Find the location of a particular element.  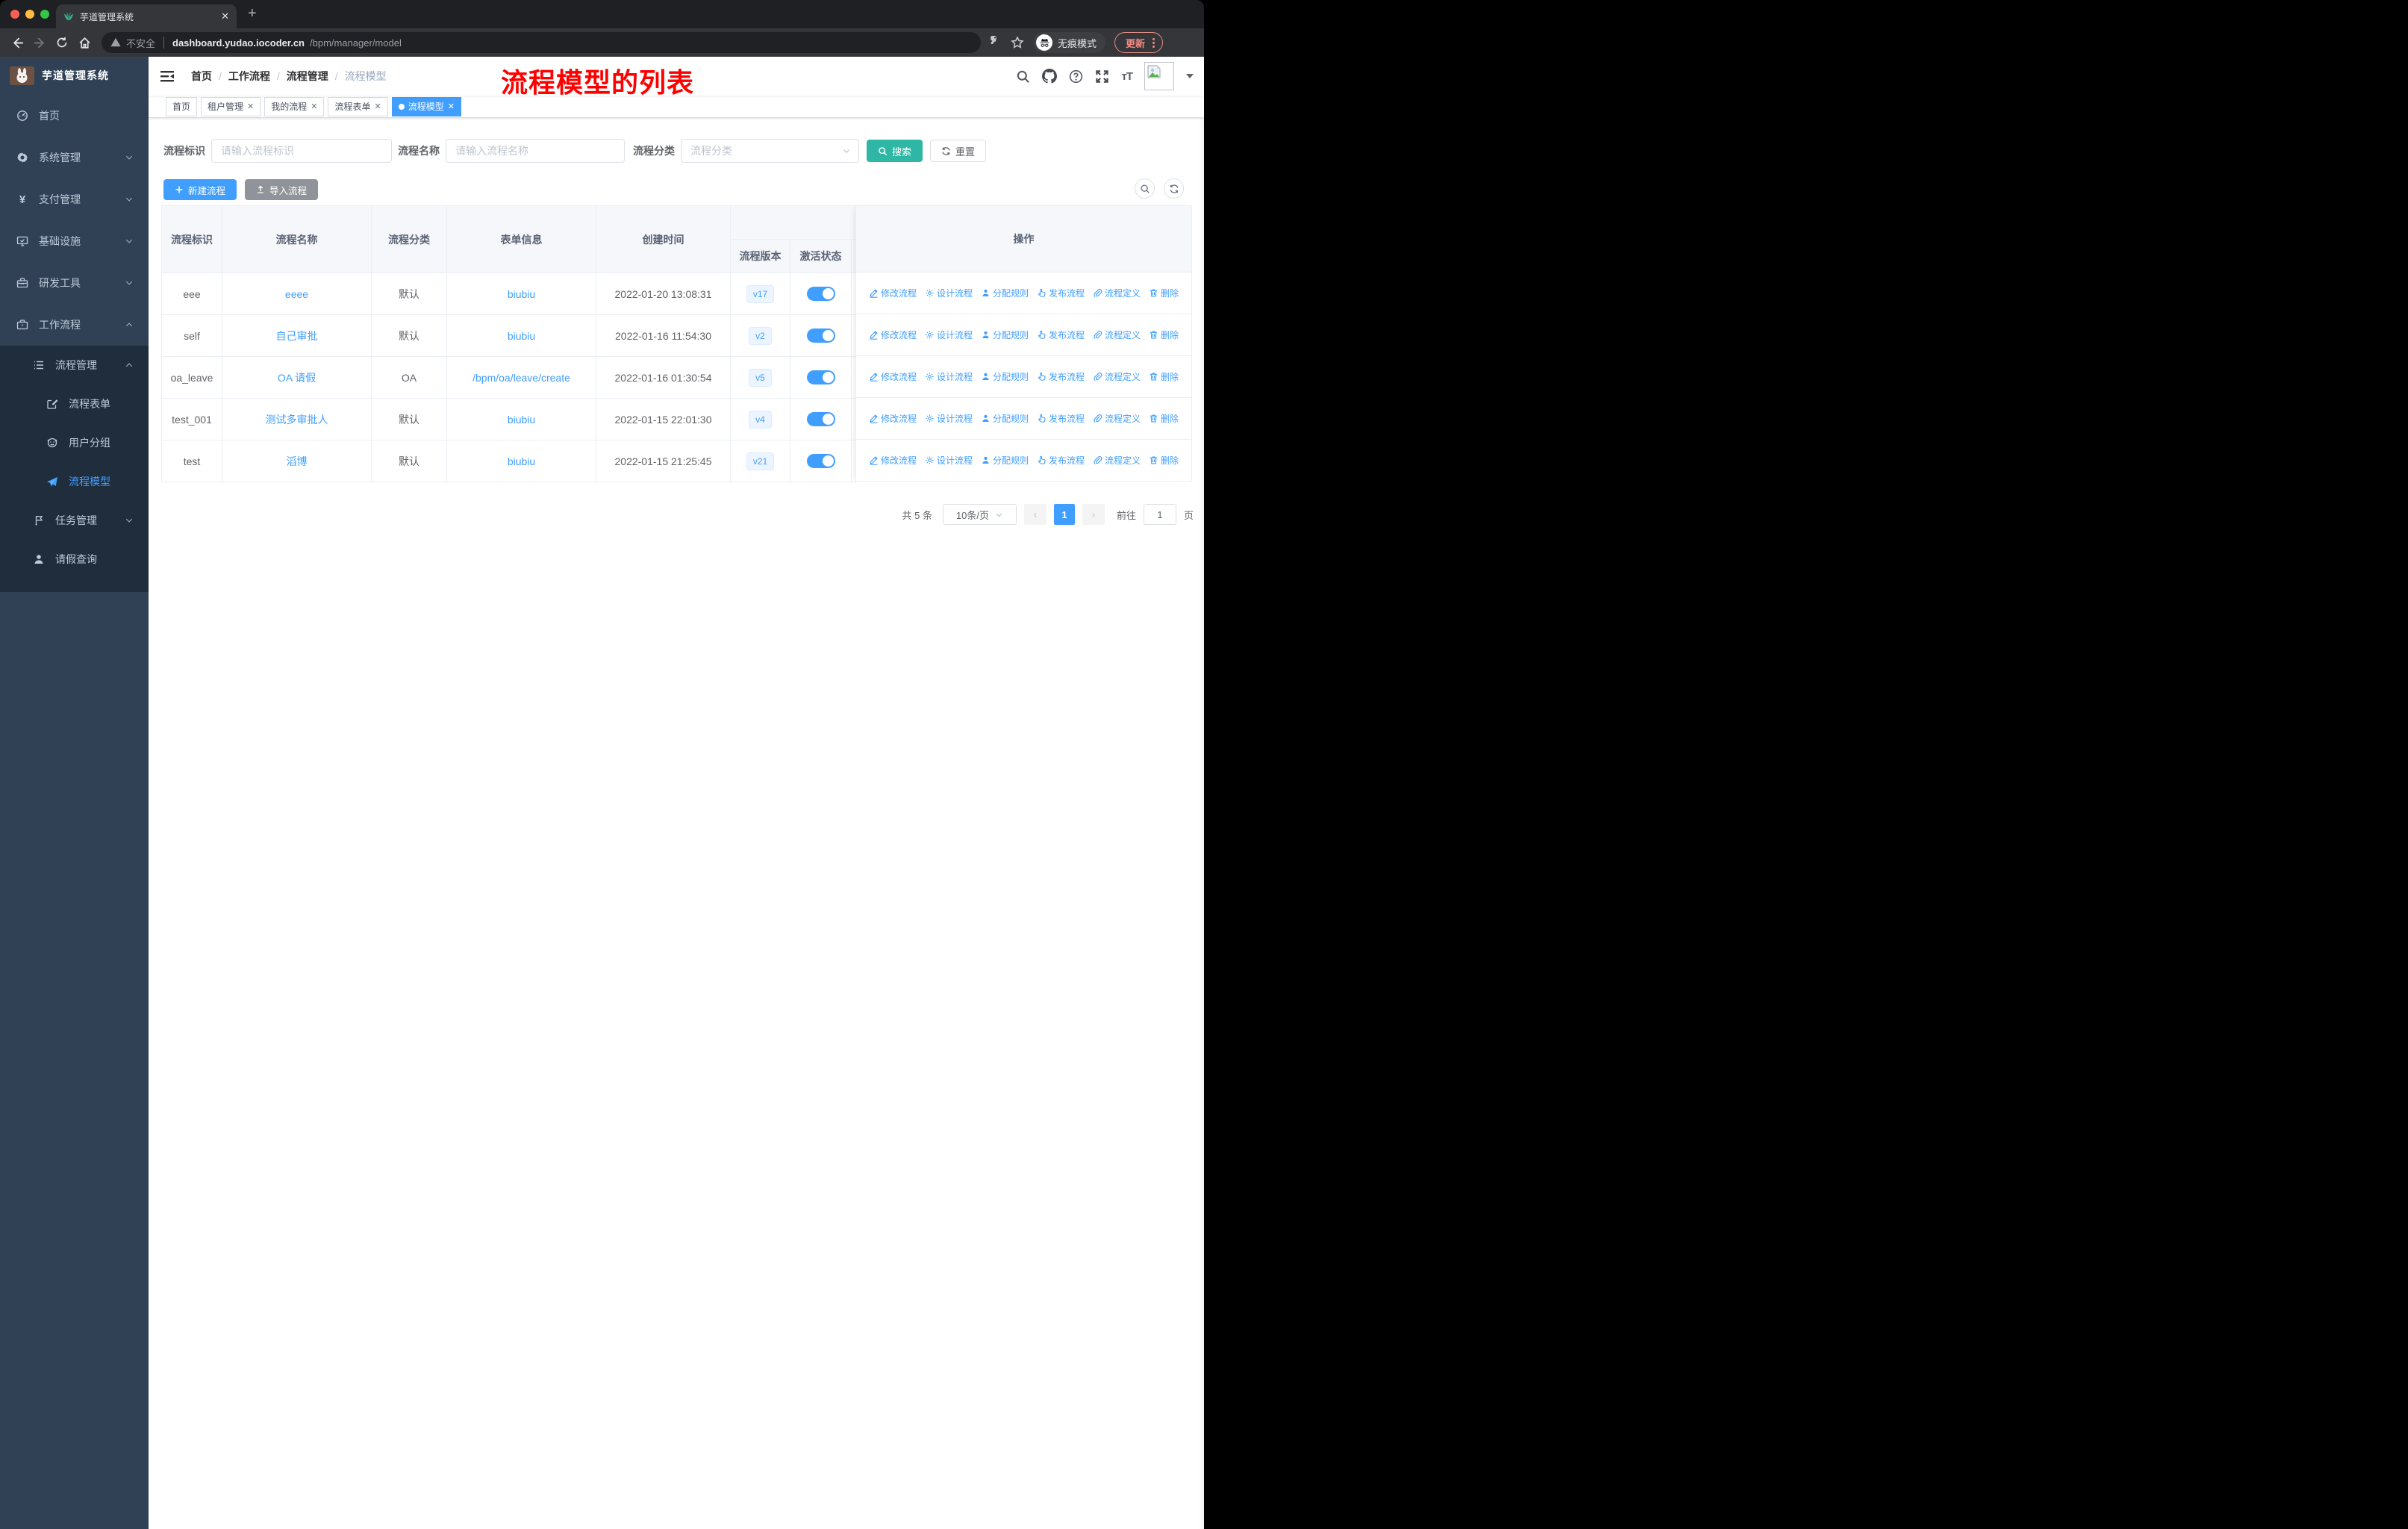

minimize-window-button is located at coordinates (29, 15).